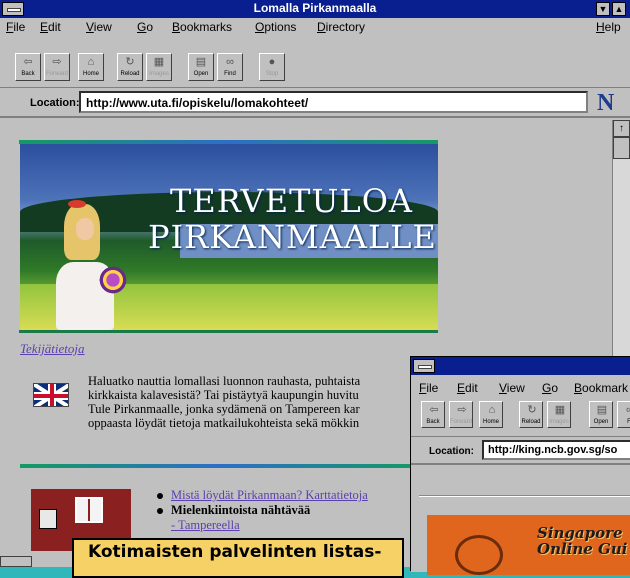 The height and width of the screenshot is (578, 630). I want to click on menu-help: Help, so click(608, 27).